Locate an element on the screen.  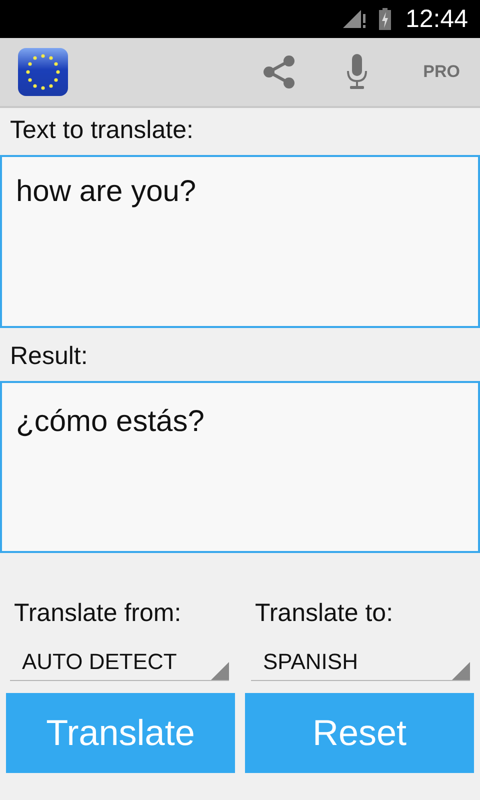
language-dropdown: AUTO DETECT is located at coordinates (119, 662).